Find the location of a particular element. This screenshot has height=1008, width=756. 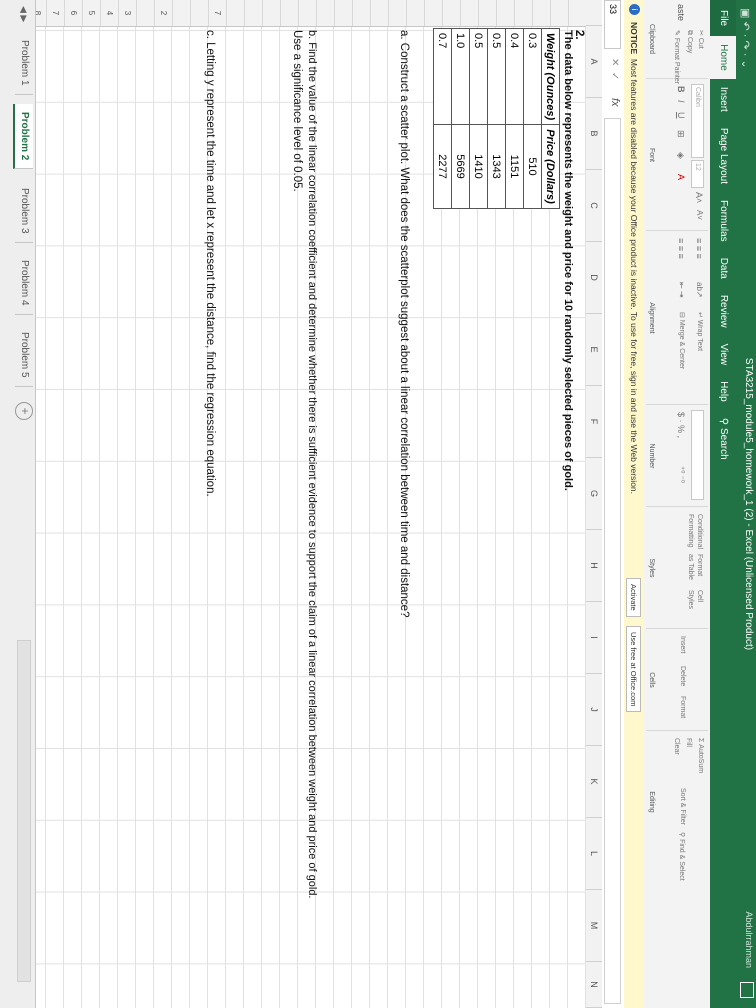

column-header: F is located at coordinates (594, 422).